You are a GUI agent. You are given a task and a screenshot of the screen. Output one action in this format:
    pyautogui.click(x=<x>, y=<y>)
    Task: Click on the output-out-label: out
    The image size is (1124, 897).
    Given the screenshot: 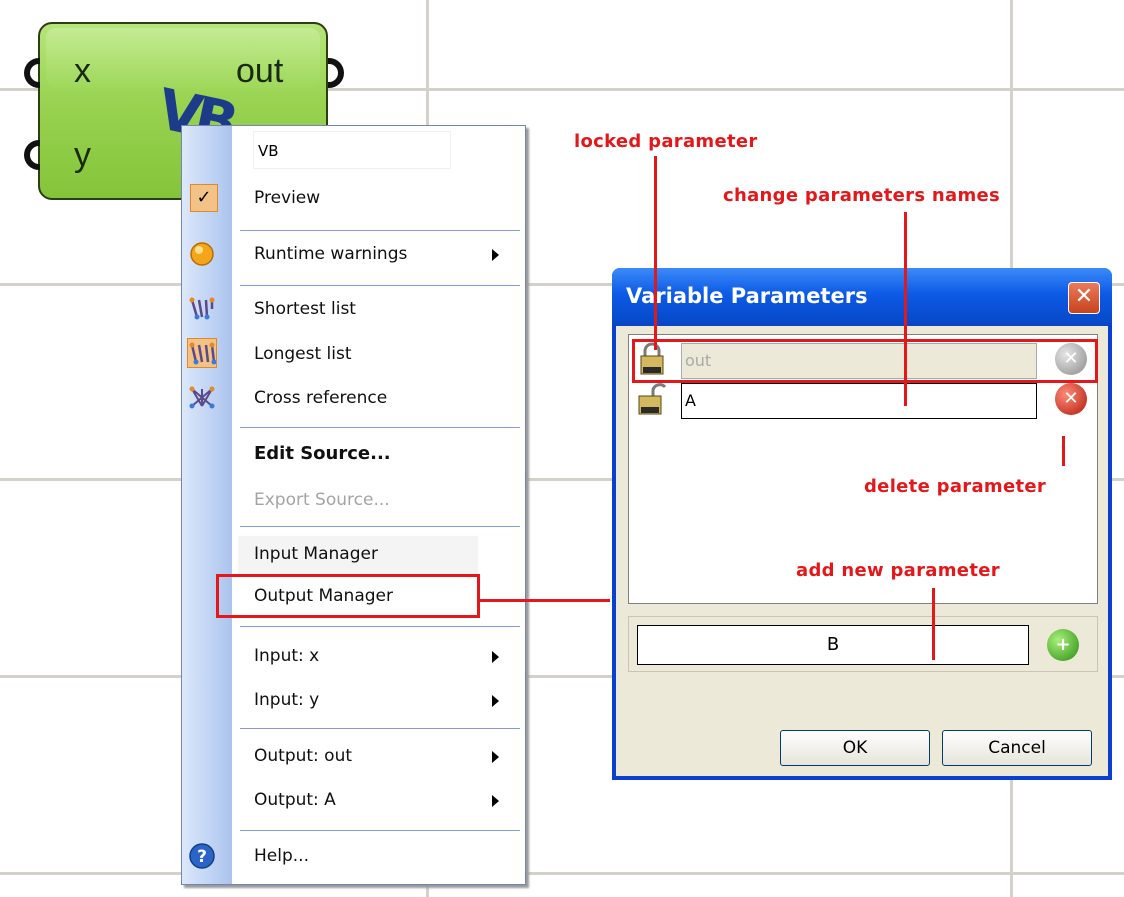 What is the action you would take?
    pyautogui.click(x=260, y=71)
    